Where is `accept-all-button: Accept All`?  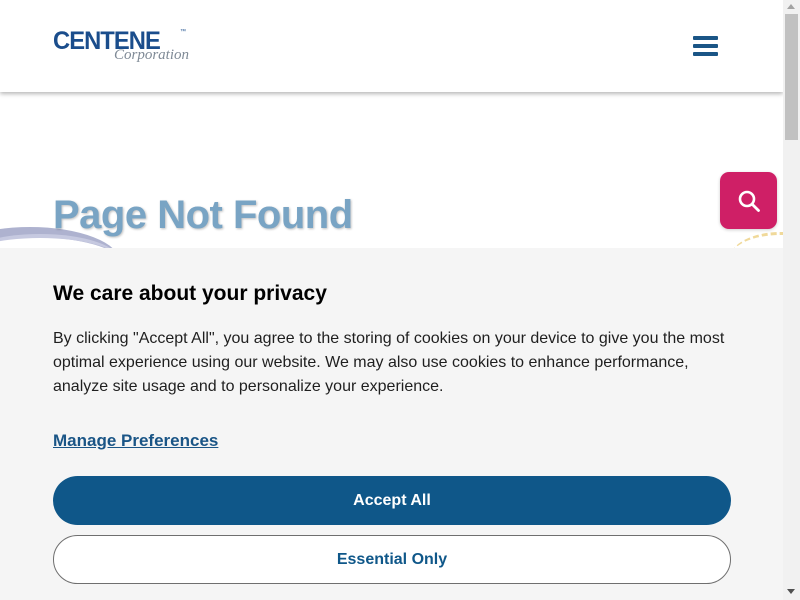 accept-all-button: Accept All is located at coordinates (392, 500).